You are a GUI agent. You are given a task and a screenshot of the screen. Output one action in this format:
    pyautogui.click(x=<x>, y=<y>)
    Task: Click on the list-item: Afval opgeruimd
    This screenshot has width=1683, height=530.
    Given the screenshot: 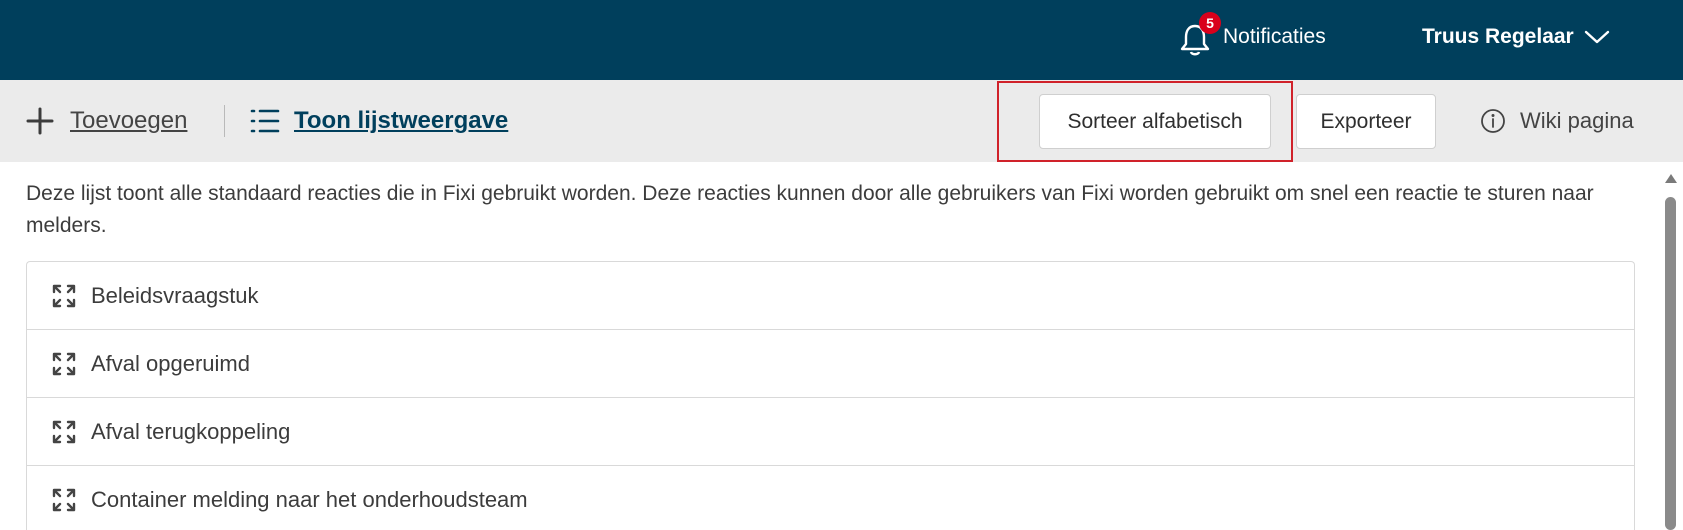 What is the action you would take?
    pyautogui.click(x=830, y=364)
    